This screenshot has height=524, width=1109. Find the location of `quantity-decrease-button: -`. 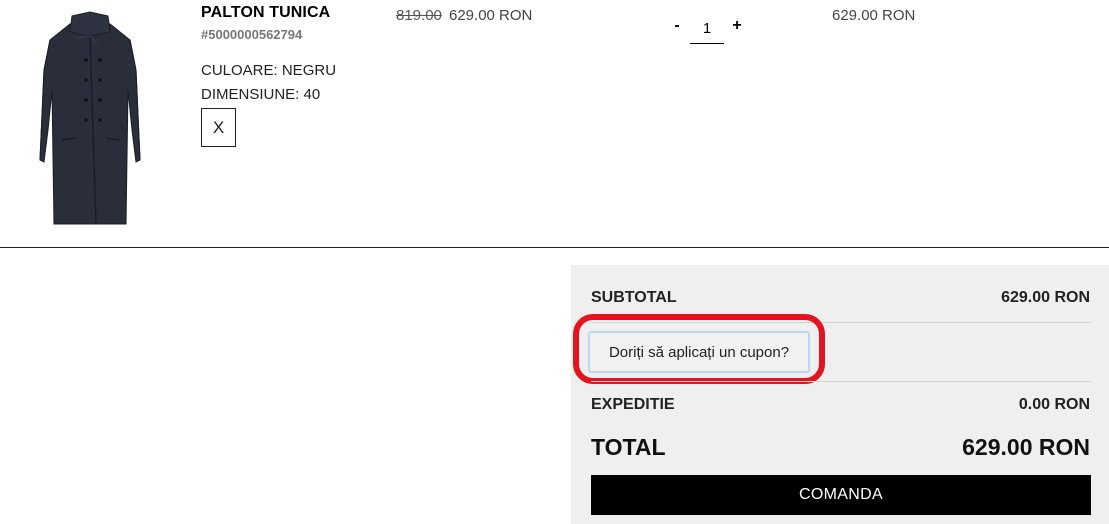

quantity-decrease-button: - is located at coordinates (677, 26).